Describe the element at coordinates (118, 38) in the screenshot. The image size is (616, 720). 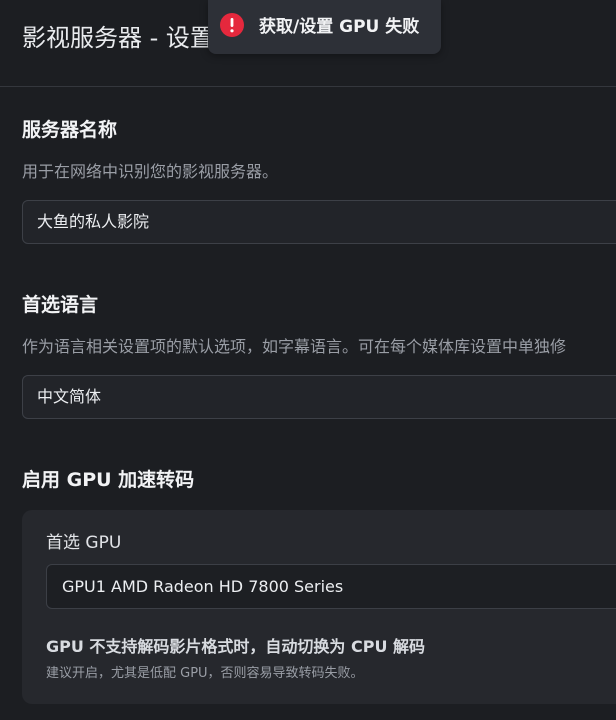
I see `page-title: 影视服务器 - 设置` at that location.